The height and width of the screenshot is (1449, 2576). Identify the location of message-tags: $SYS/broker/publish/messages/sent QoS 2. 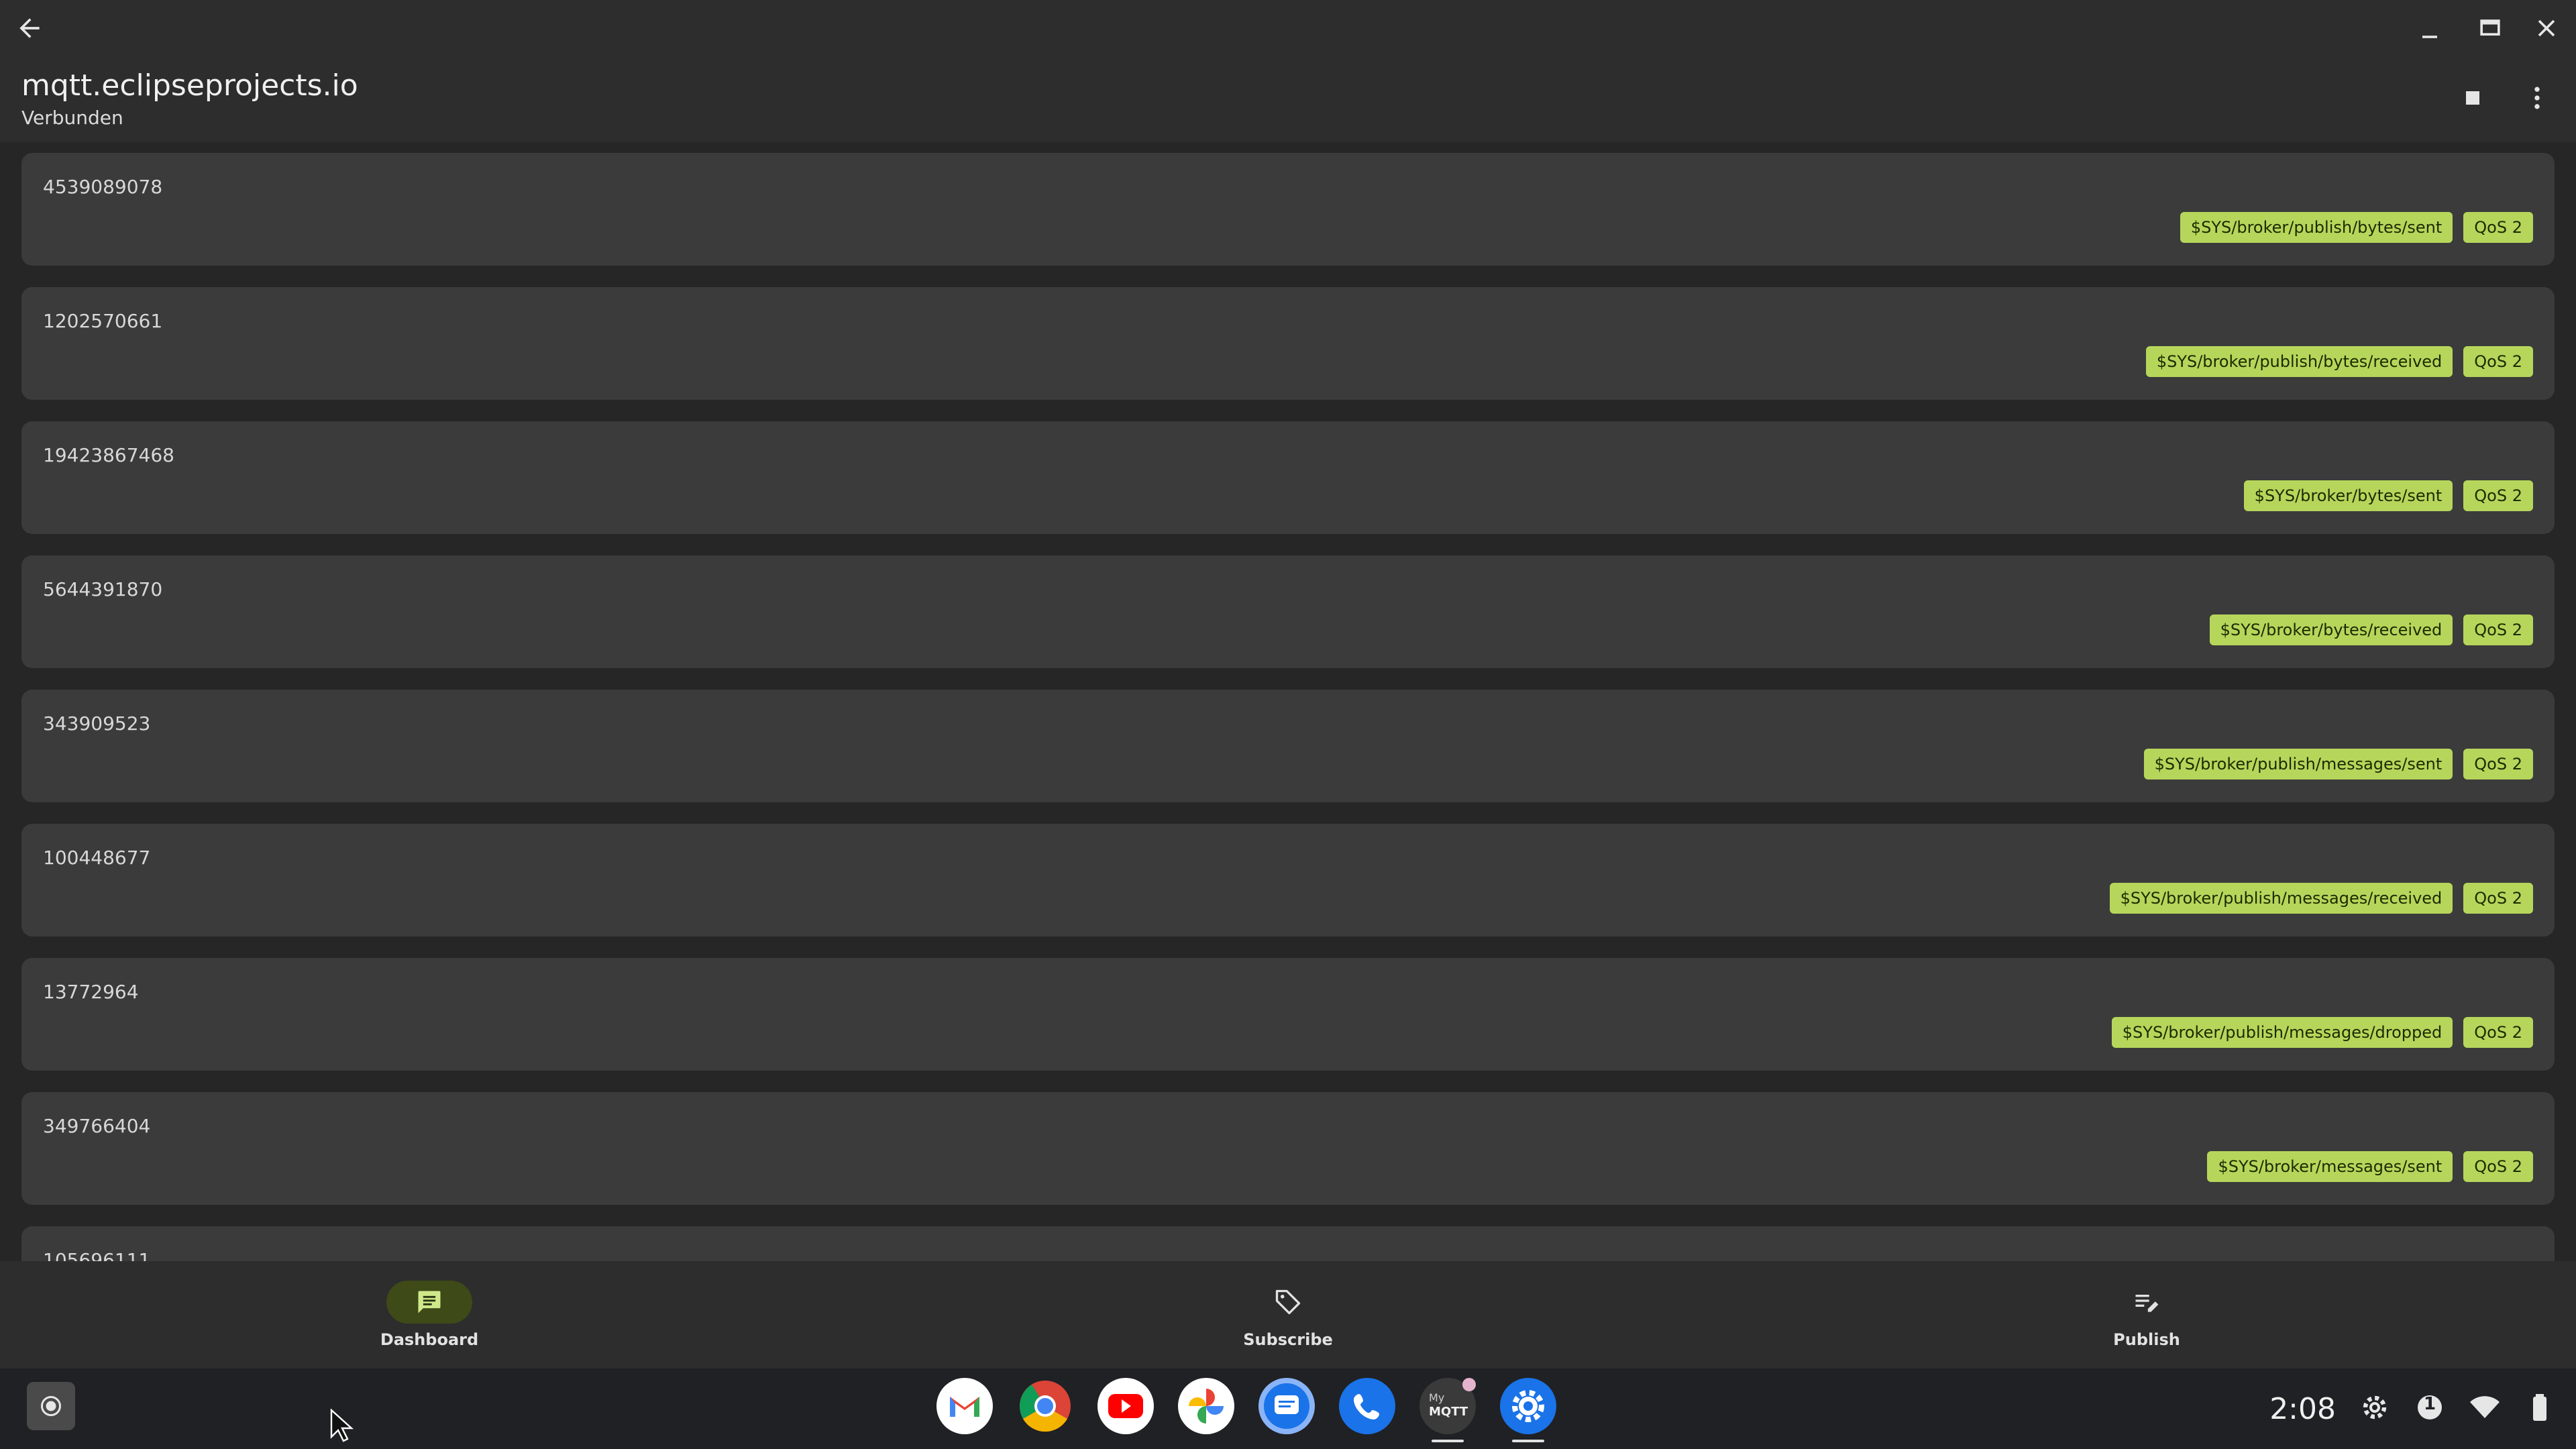
(2338, 764).